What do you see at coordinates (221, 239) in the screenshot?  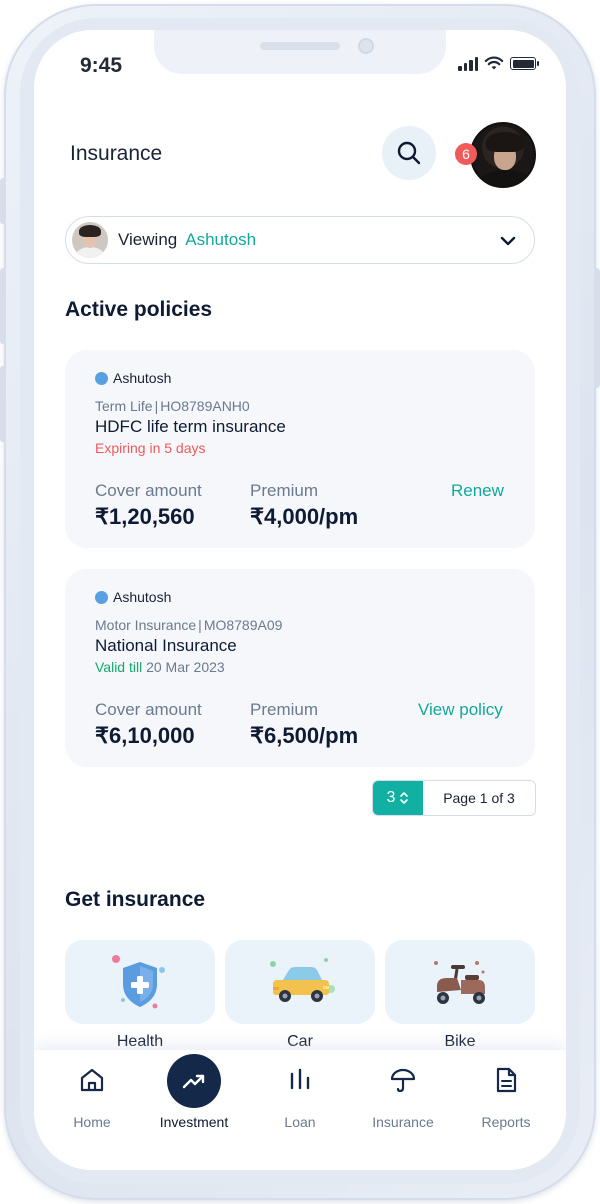 I see `viewing-name: Ashutosh` at bounding box center [221, 239].